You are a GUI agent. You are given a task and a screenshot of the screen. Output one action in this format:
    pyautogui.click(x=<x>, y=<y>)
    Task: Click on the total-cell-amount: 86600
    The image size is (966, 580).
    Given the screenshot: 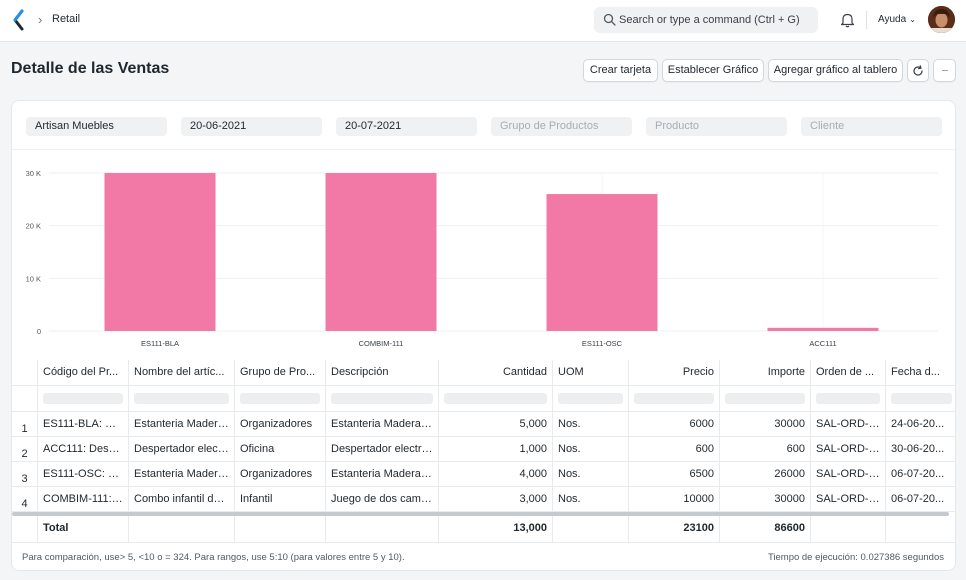 What is the action you would take?
    pyautogui.click(x=764, y=529)
    